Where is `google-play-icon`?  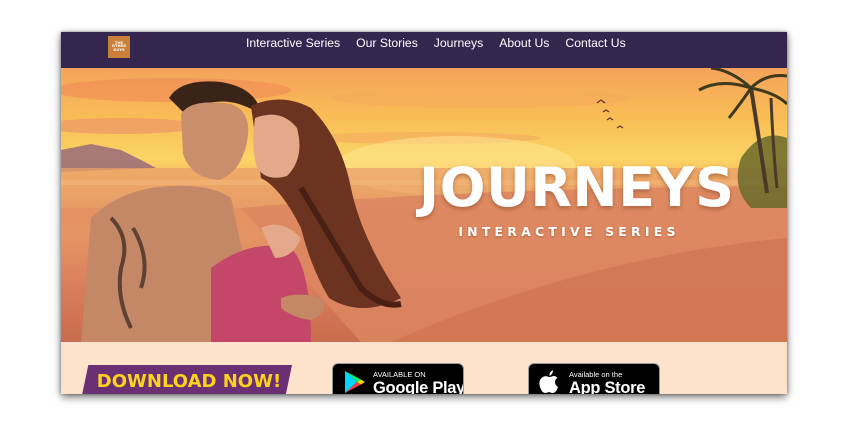 google-play-icon is located at coordinates (355, 382).